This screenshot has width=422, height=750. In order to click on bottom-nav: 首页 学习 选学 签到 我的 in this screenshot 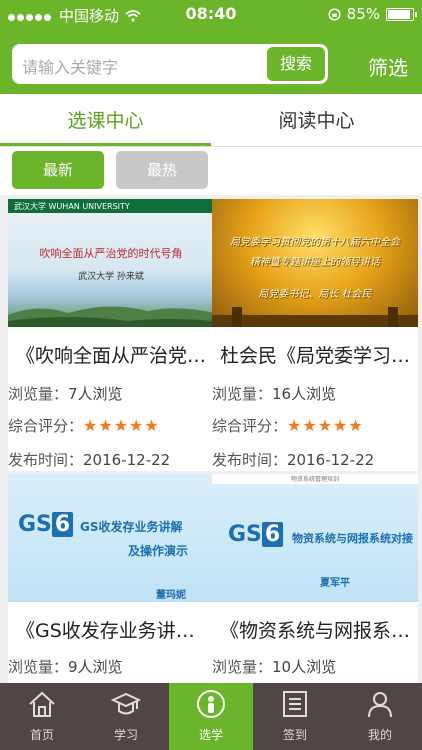, I will do `click(211, 716)`.